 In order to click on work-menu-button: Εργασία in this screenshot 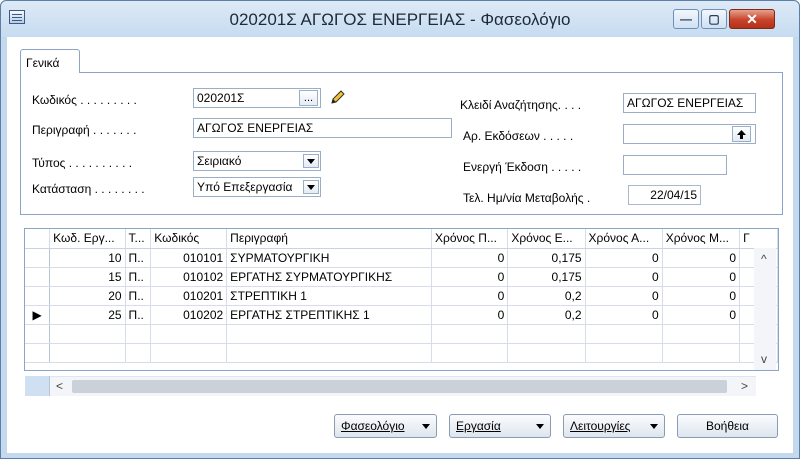, I will do `click(500, 426)`.